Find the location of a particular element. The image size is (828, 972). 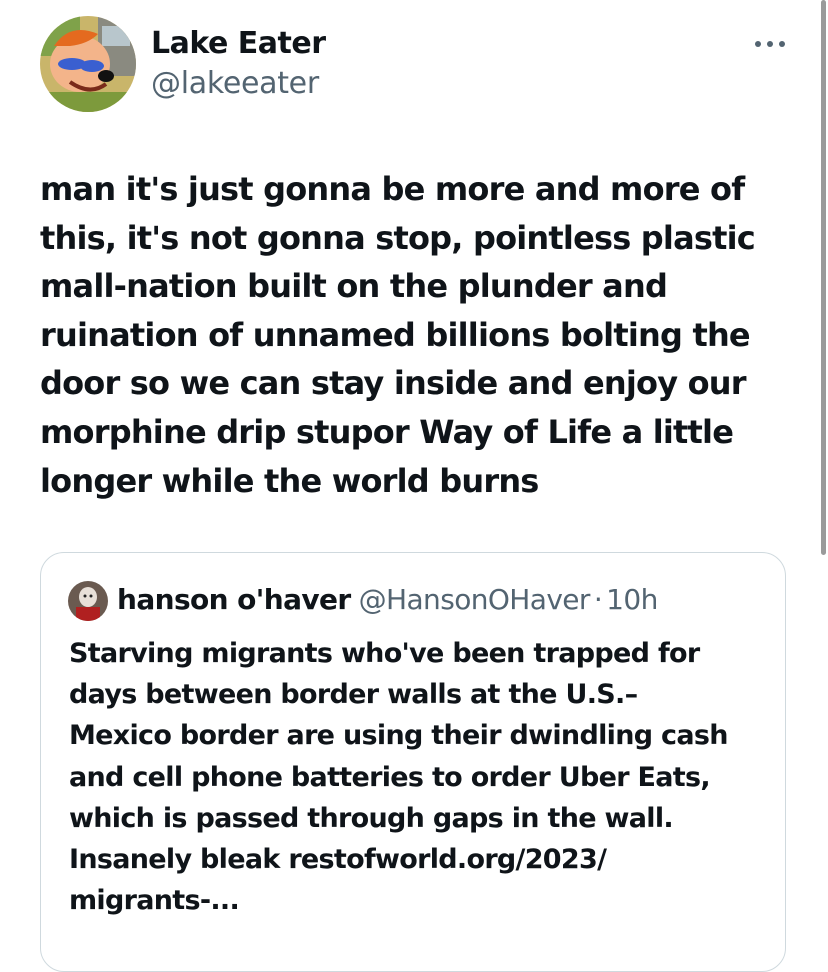

scrollbar is located at coordinates (823, 277).